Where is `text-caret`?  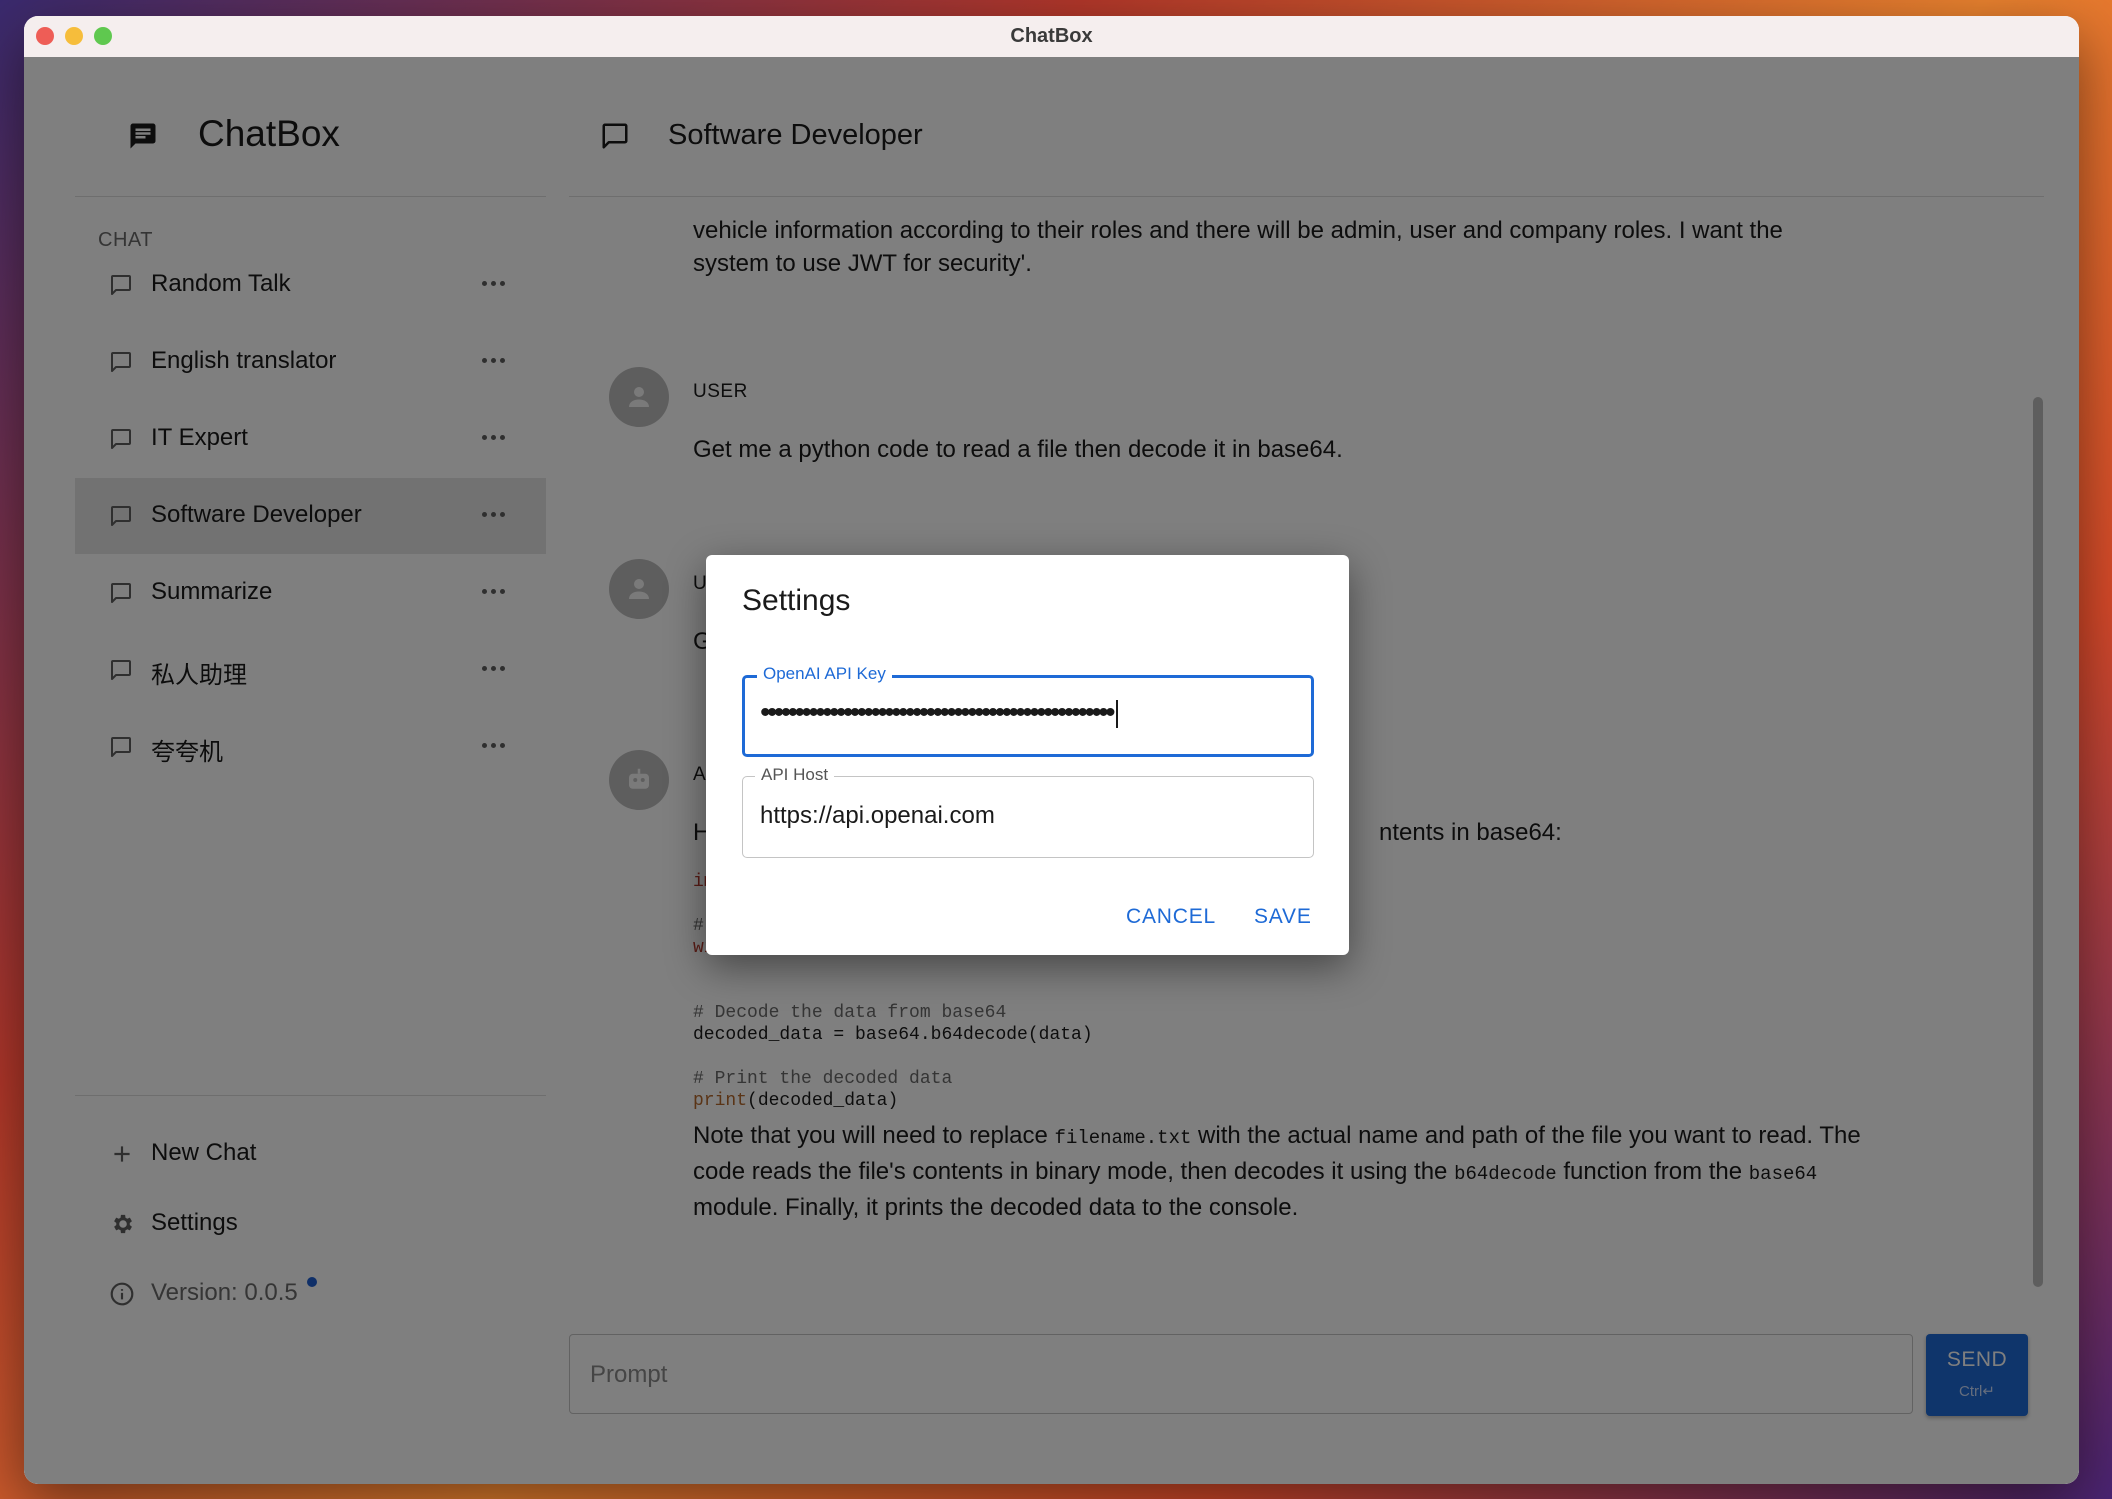
text-caret is located at coordinates (1117, 714).